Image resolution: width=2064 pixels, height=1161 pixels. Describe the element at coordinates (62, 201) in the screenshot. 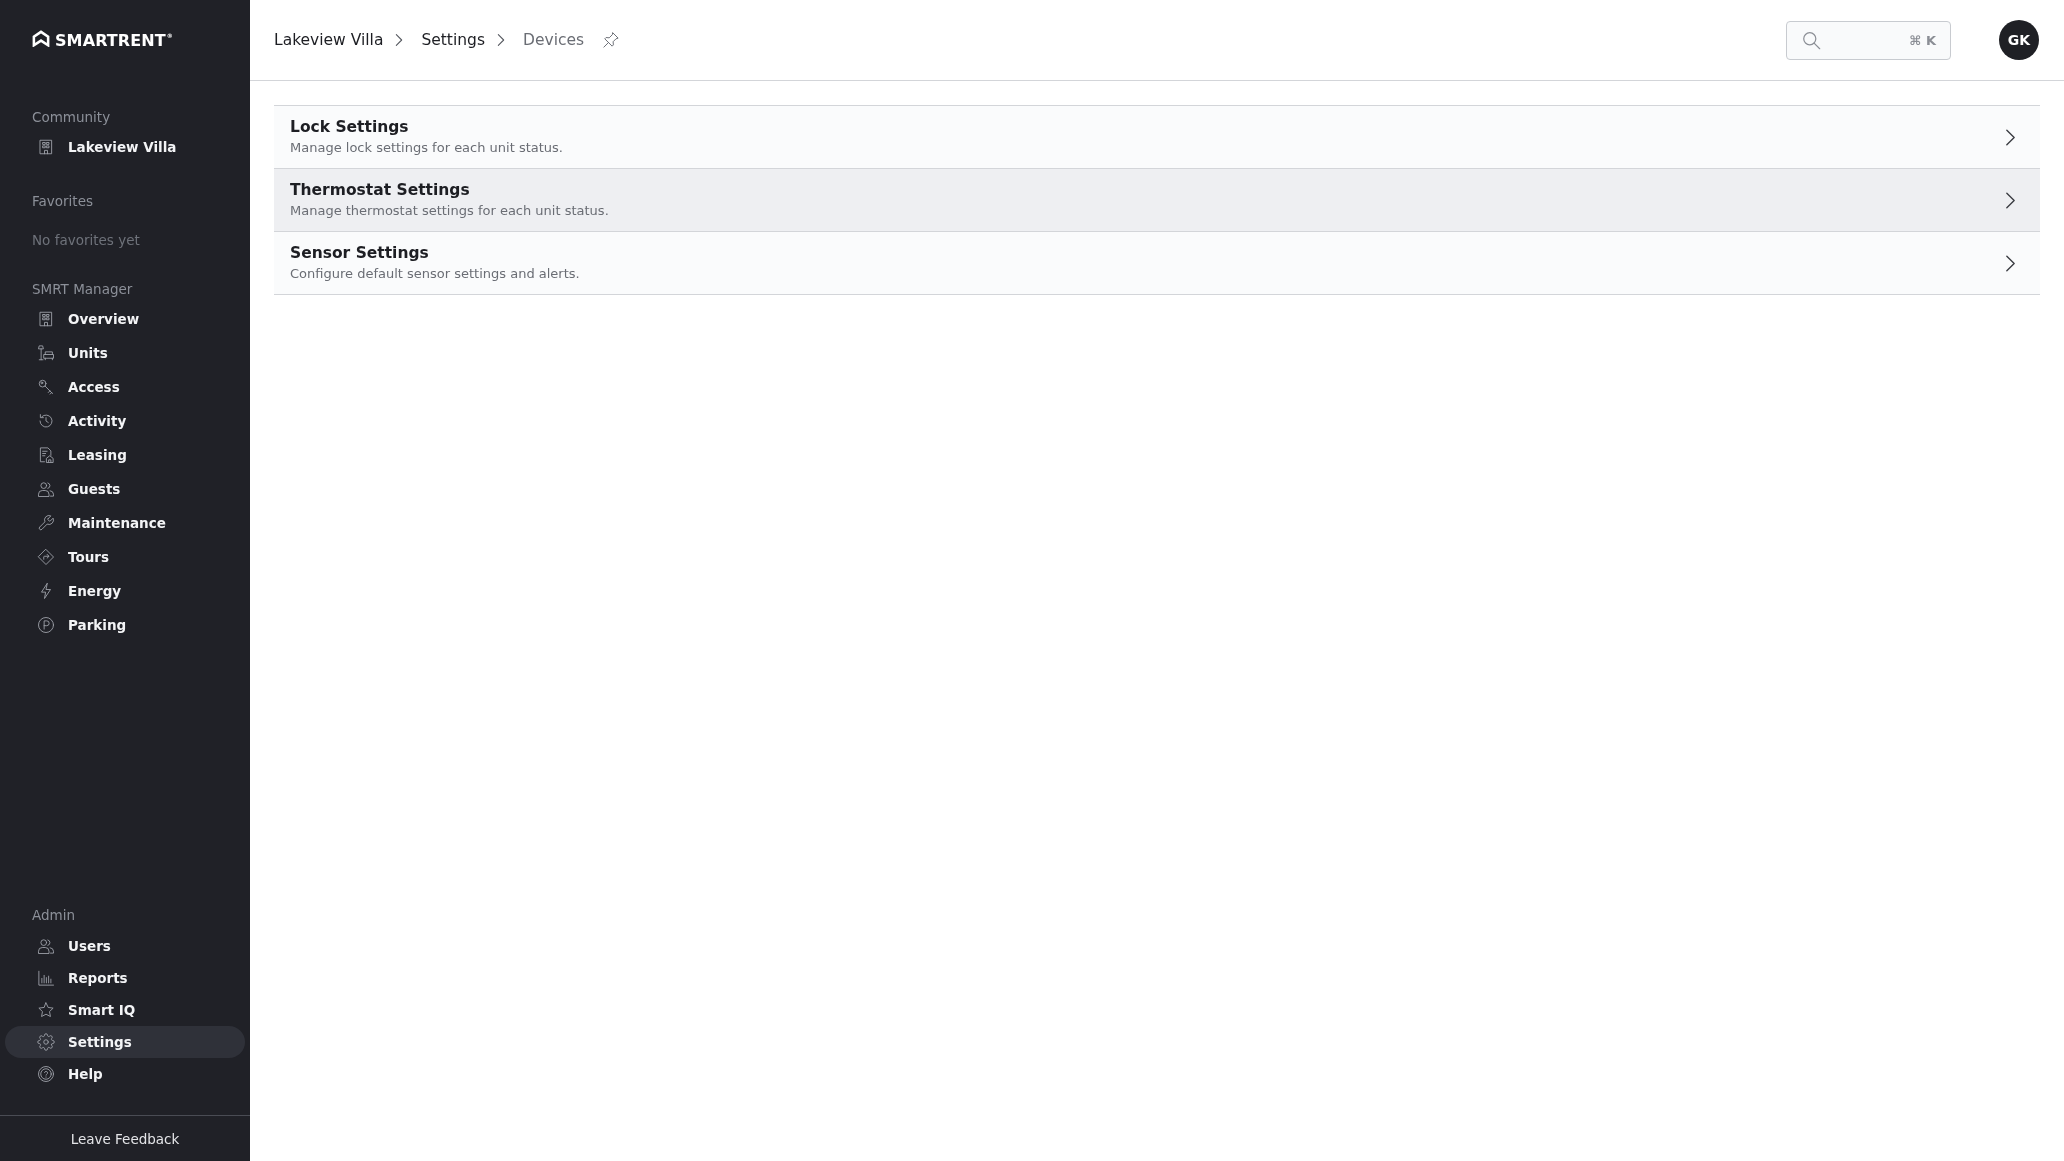

I see `section-label: Favorites` at that location.